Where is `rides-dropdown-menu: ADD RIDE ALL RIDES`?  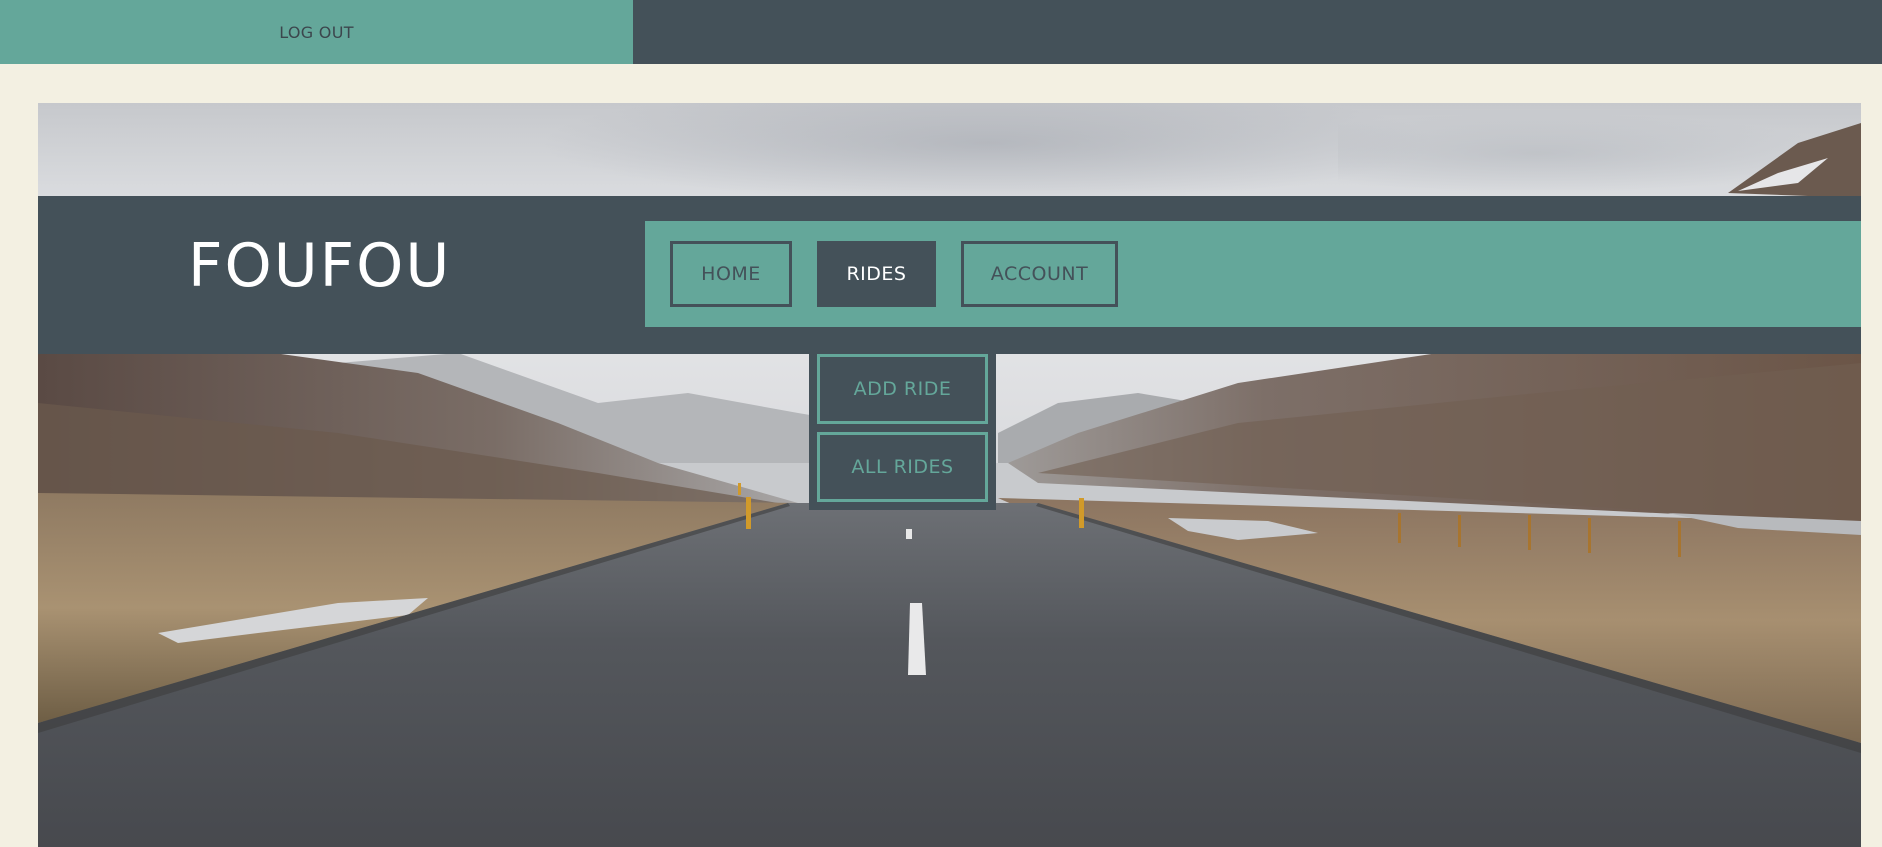
rides-dropdown-menu: ADD RIDE ALL RIDES is located at coordinates (902, 432).